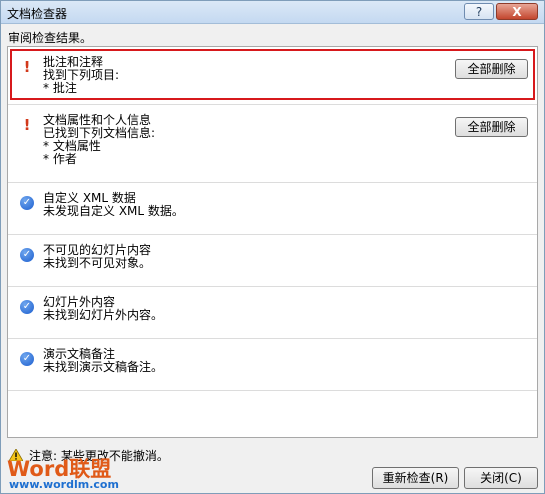  Describe the element at coordinates (272, 365) in the screenshot. I see `section-presentation-notes: ✓ 演示文稿备注 未找到演示文稿备注。` at that location.